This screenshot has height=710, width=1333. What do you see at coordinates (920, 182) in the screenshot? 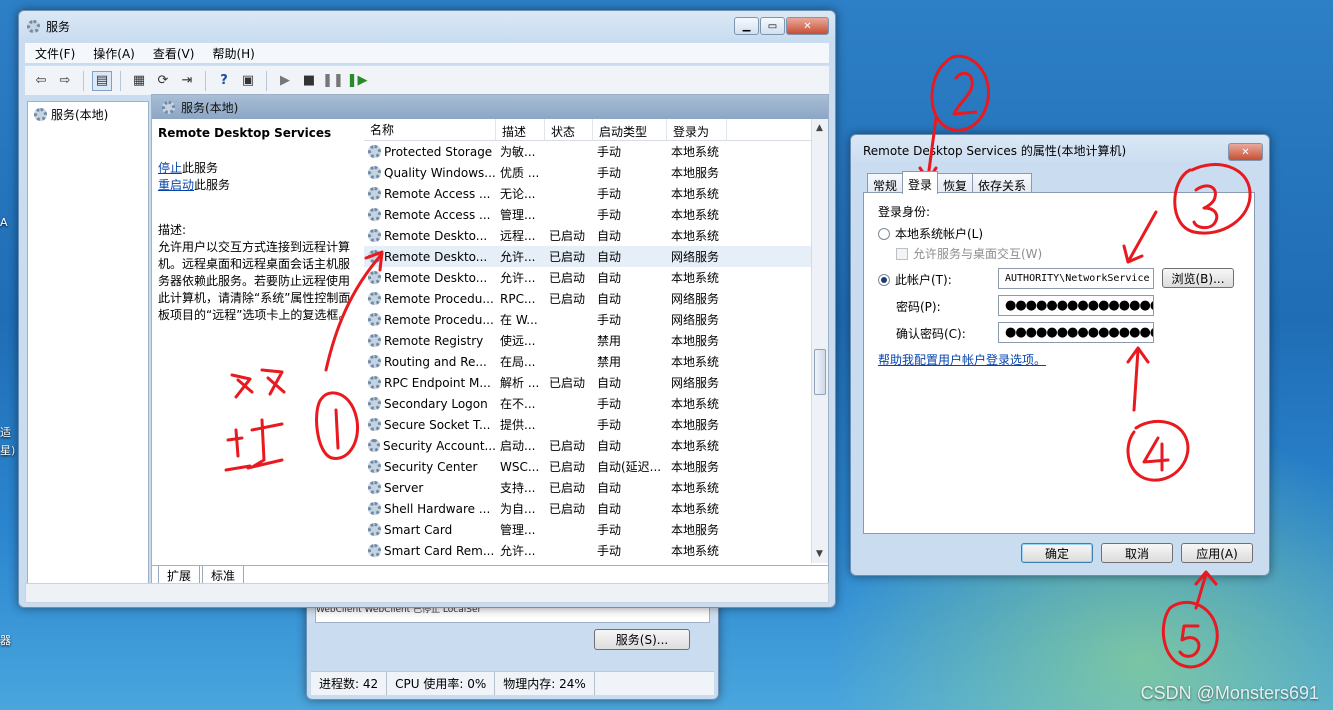
I see `tab-logon: 登录` at bounding box center [920, 182].